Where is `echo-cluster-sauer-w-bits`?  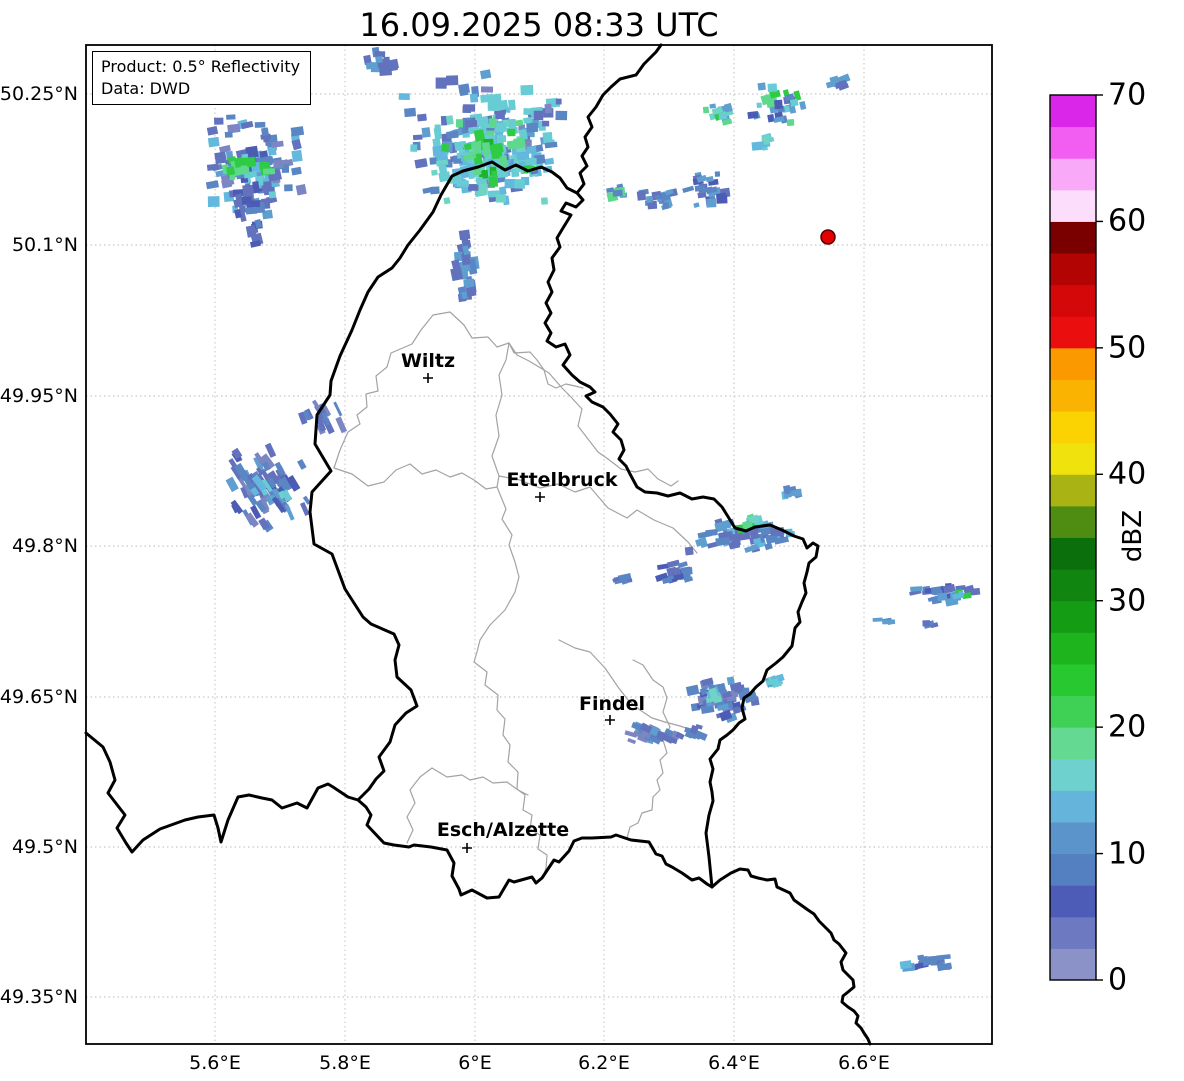 echo-cluster-sauer-w-bits is located at coordinates (622, 578).